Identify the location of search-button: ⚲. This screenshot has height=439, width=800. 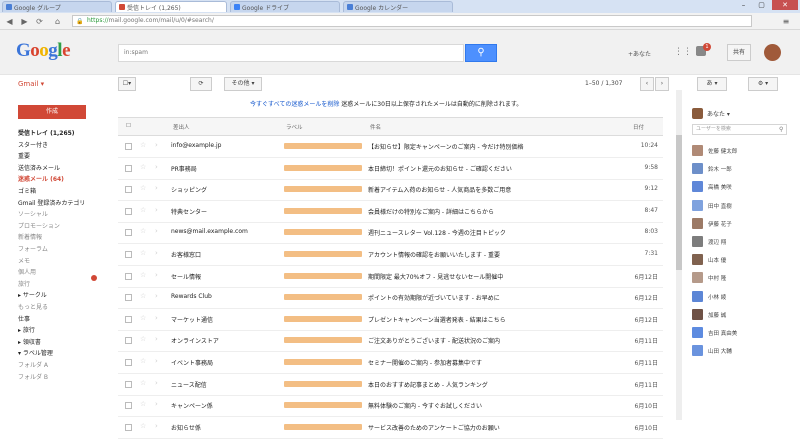
(481, 53).